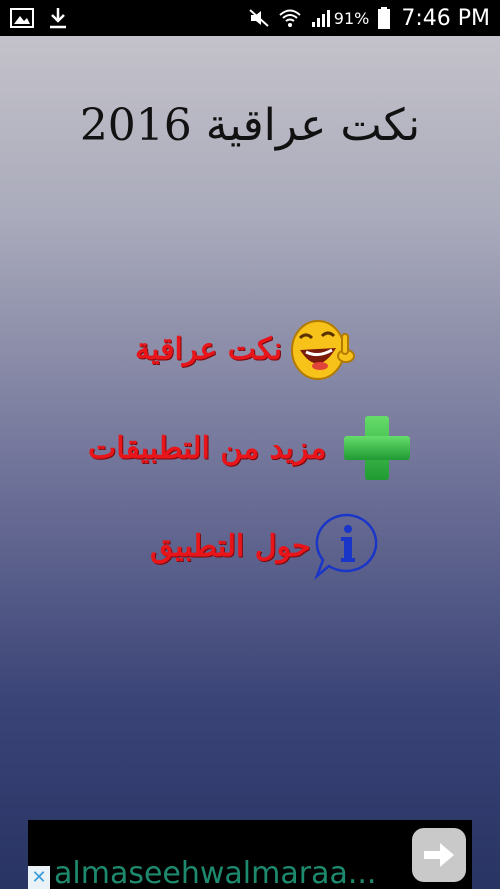  What do you see at coordinates (58, 18) in the screenshot?
I see `download-icon` at bounding box center [58, 18].